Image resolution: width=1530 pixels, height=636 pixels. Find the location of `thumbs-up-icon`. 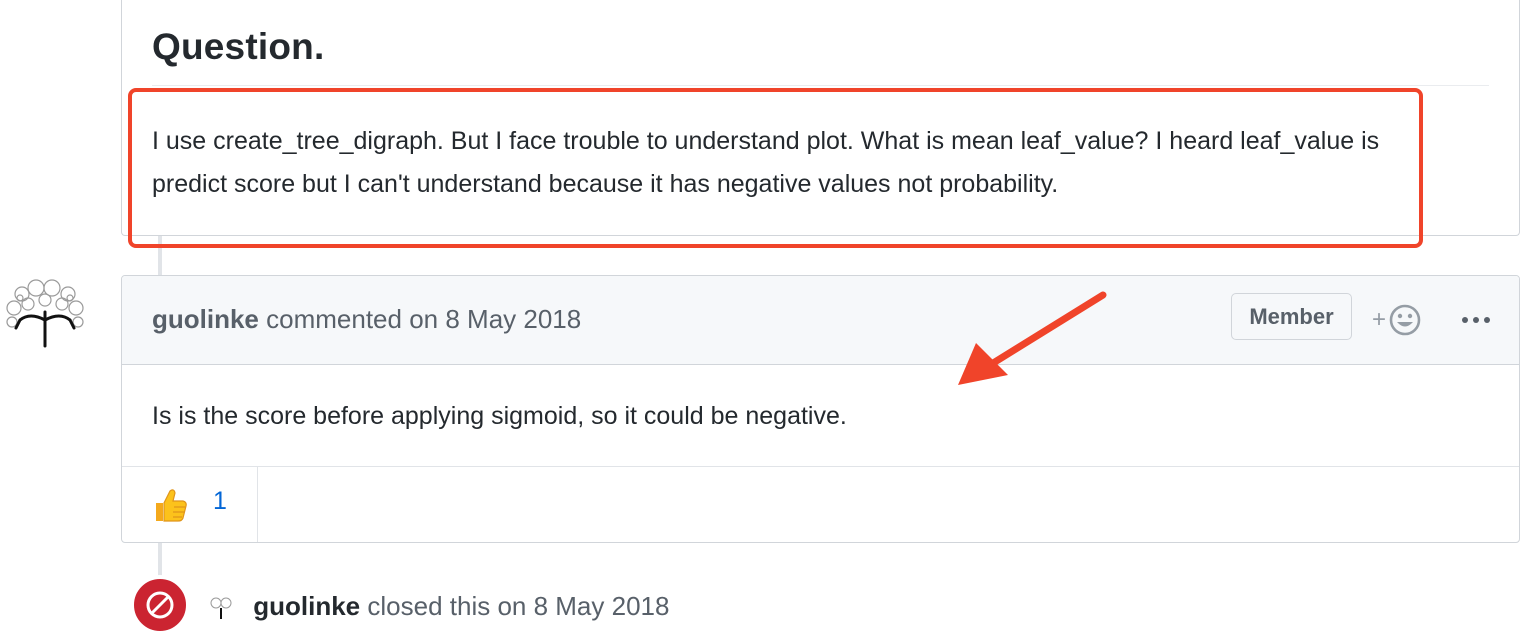

thumbs-up-icon is located at coordinates (171, 505).